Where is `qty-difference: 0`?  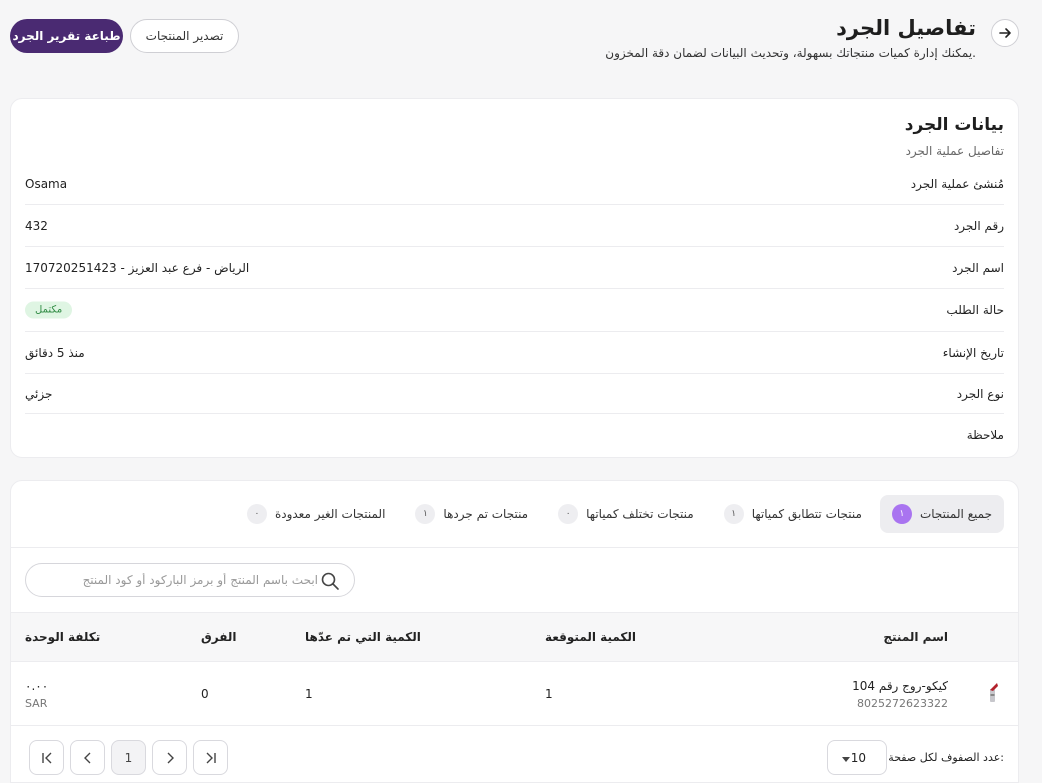 qty-difference: 0 is located at coordinates (205, 694).